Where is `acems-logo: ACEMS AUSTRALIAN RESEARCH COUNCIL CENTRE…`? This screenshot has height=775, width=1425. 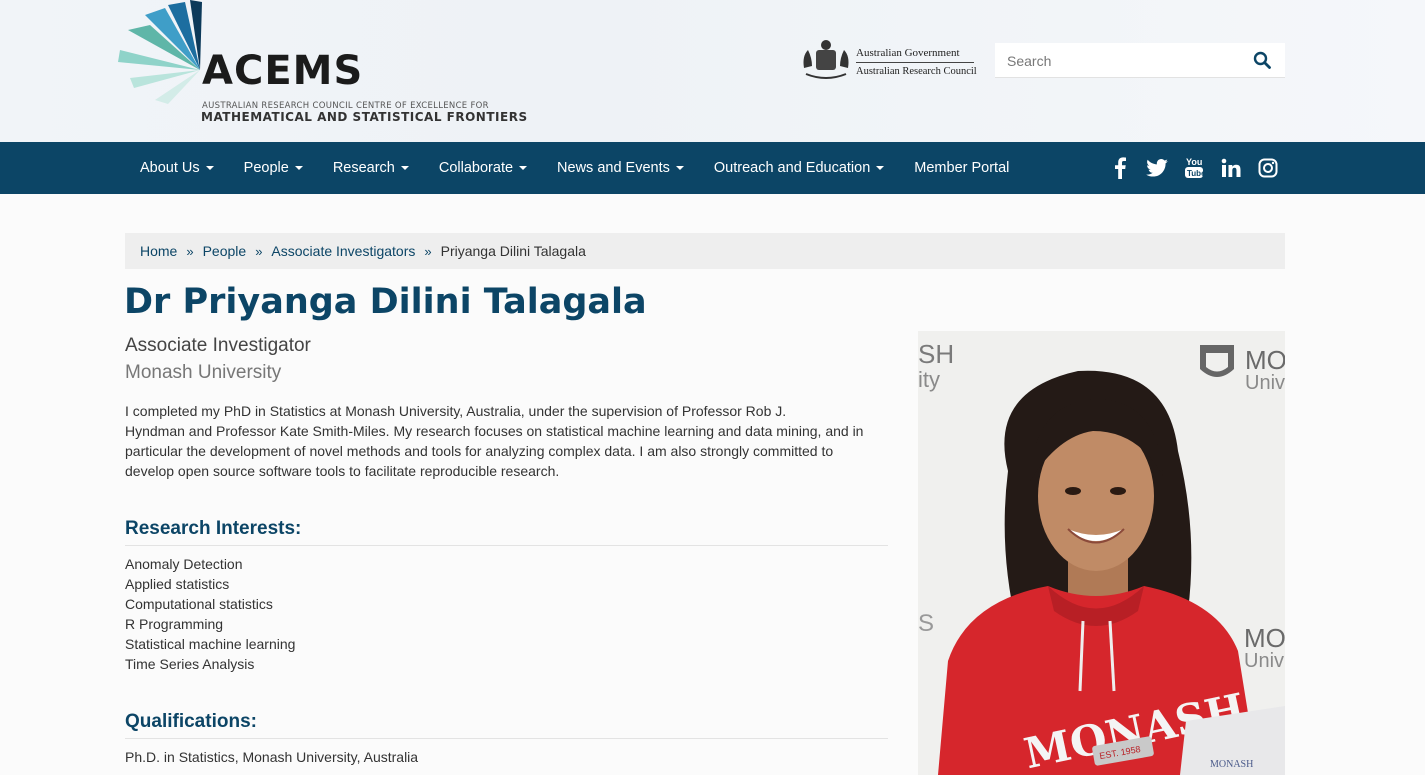 acems-logo: ACEMS AUSTRALIAN RESEARCH COUNCIL CENTRE… is located at coordinates (318, 65).